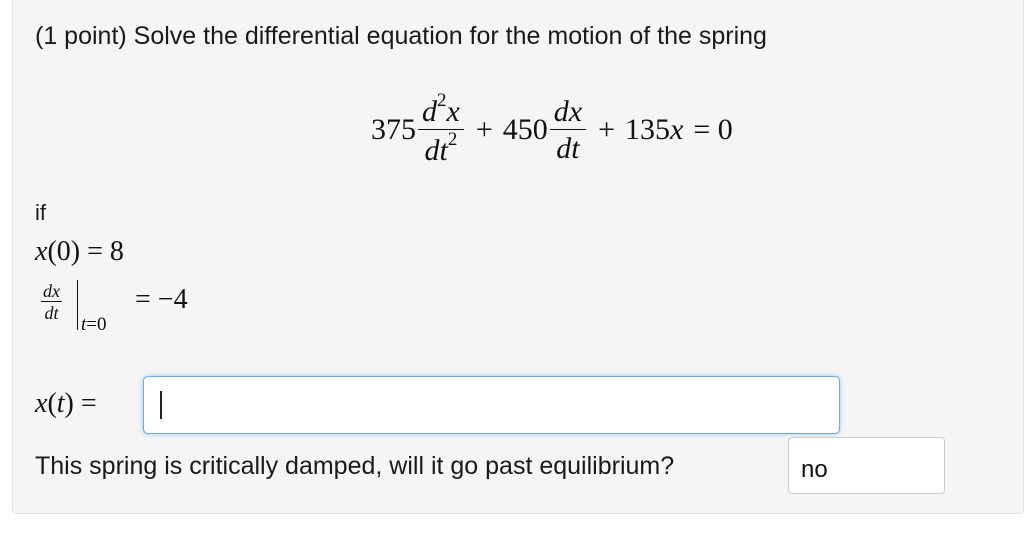 The image size is (1024, 536). Describe the element at coordinates (161, 299) in the screenshot. I see `condition-value: = −4` at that location.